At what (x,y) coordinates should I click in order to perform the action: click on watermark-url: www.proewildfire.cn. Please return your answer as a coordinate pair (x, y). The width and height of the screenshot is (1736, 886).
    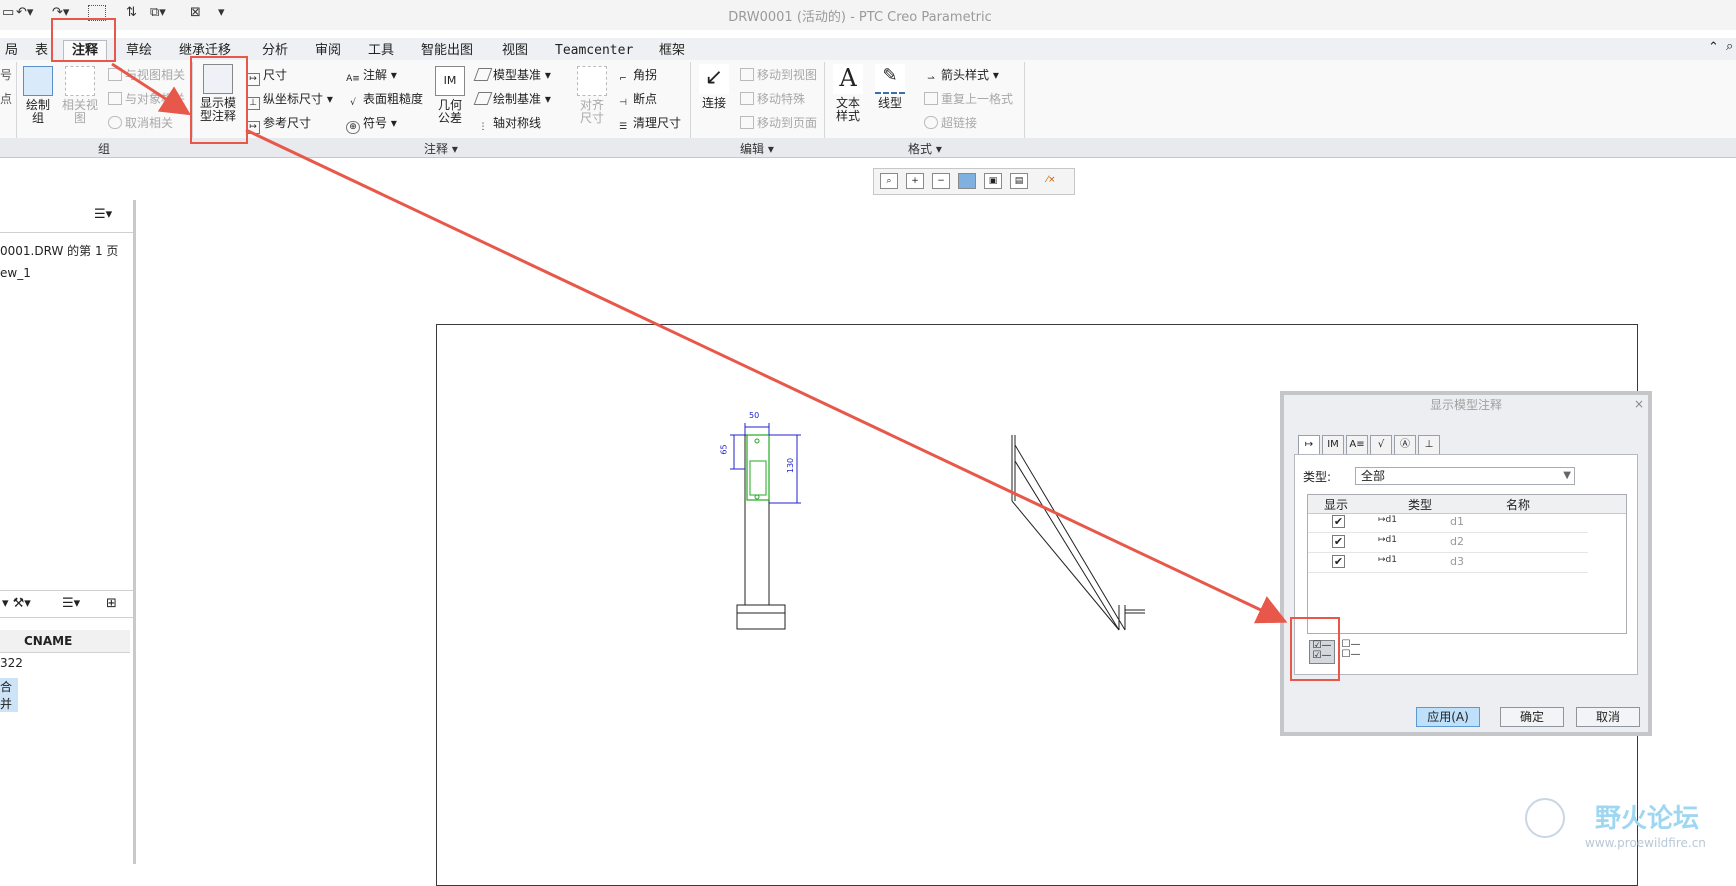
    Looking at the image, I should click on (1645, 843).